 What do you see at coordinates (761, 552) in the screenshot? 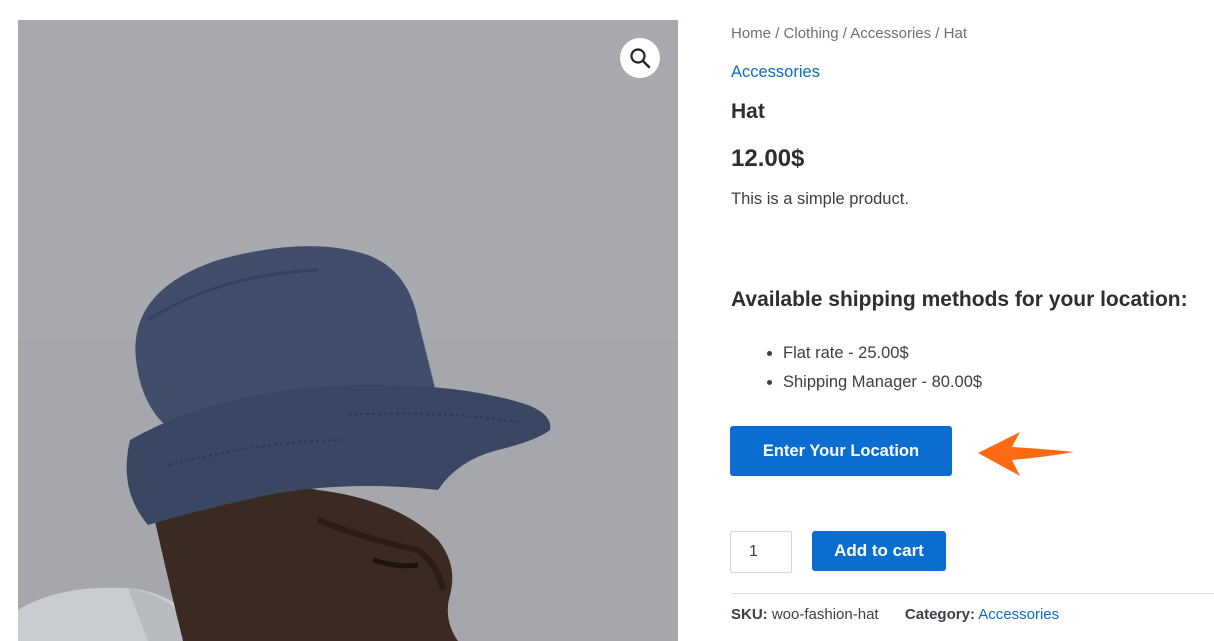
I see `quantity-input` at bounding box center [761, 552].